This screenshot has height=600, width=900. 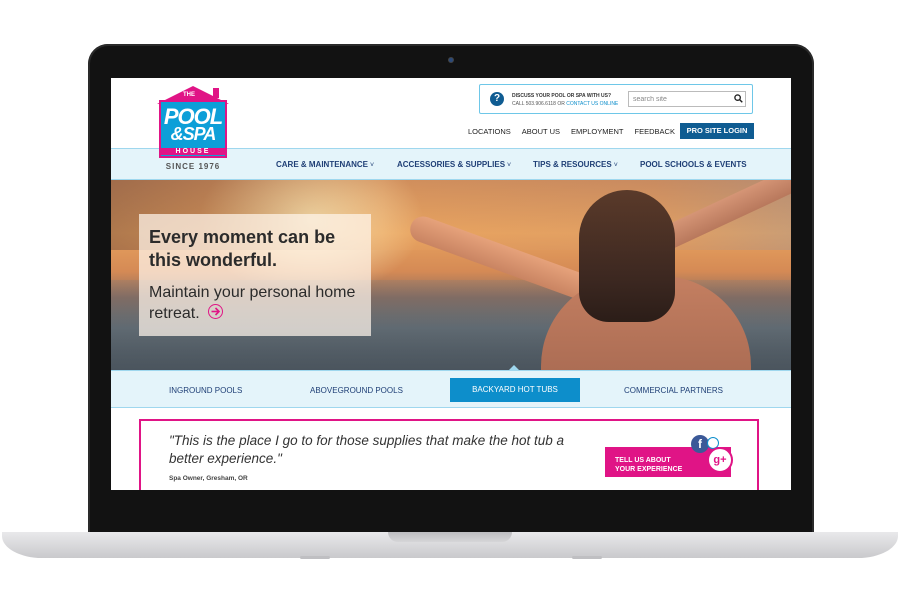 What do you see at coordinates (497, 99) in the screenshot?
I see `question-icon: ?` at bounding box center [497, 99].